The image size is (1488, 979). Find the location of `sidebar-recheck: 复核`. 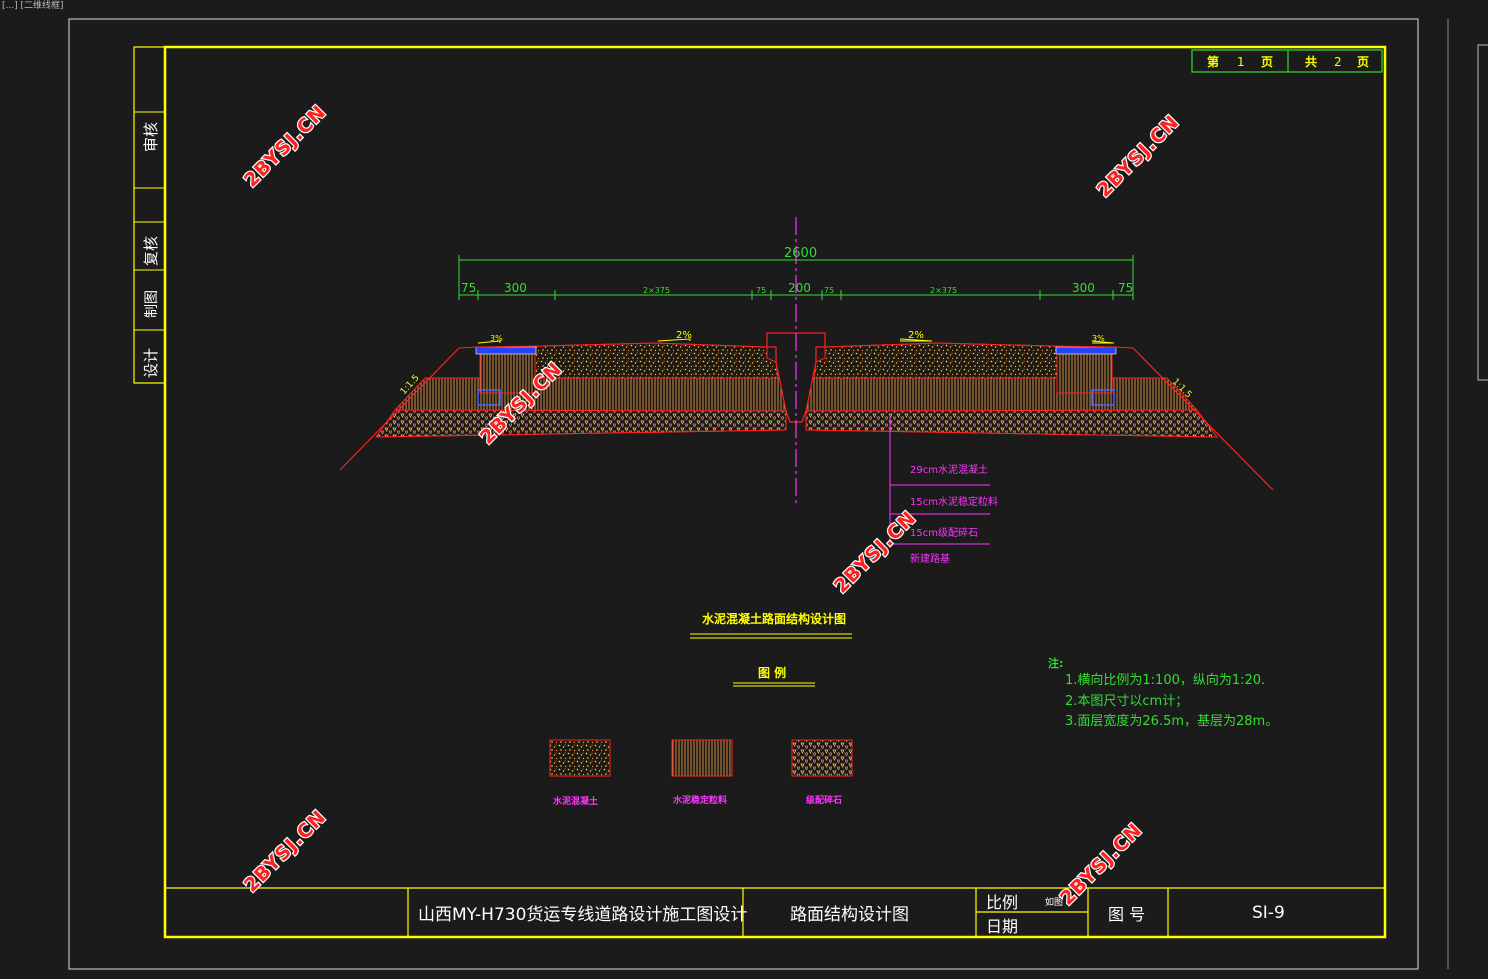

sidebar-recheck: 复核 is located at coordinates (151, 251).